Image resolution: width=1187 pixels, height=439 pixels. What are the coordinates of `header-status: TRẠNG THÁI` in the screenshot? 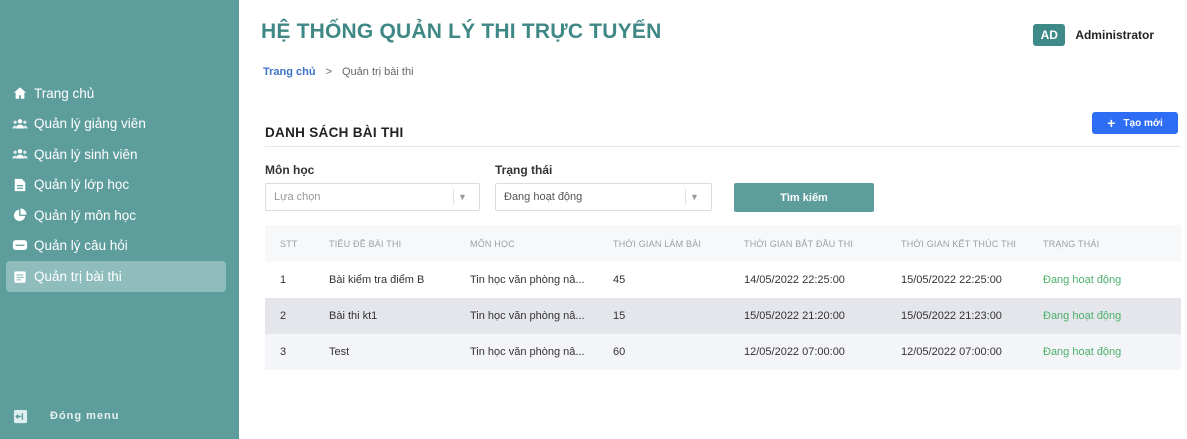 It's located at (1112, 244).